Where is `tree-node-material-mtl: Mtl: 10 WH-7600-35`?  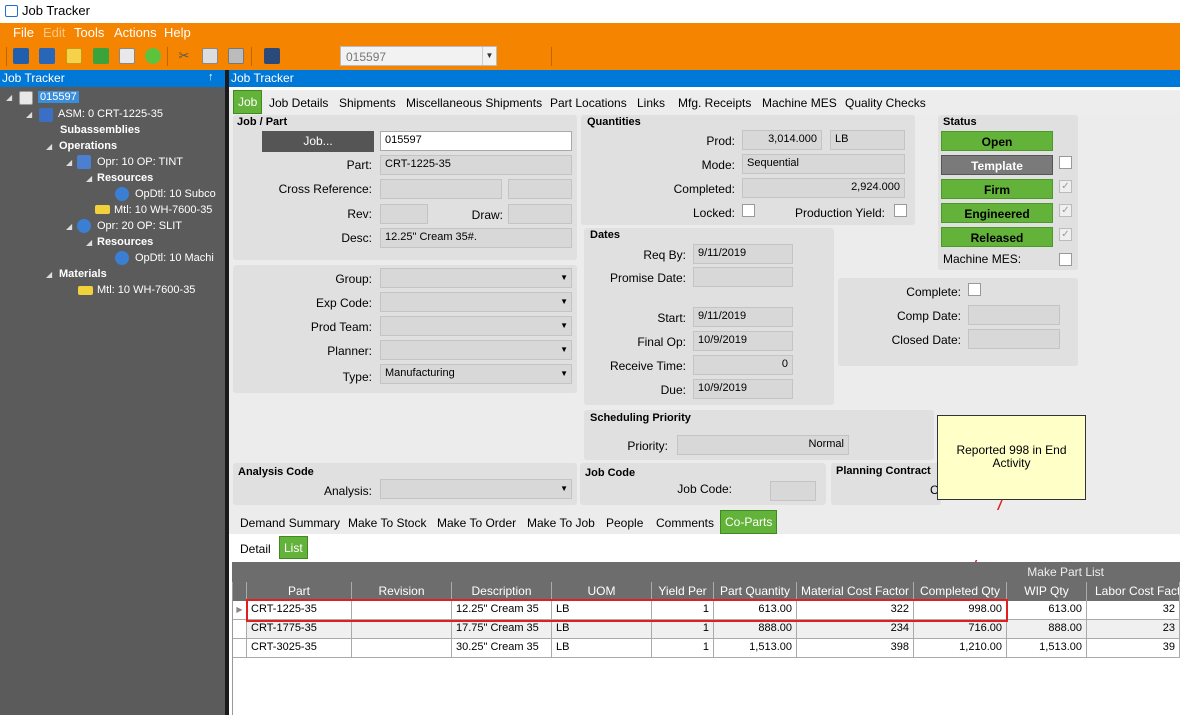 tree-node-material-mtl: Mtl: 10 WH-7600-35 is located at coordinates (146, 290).